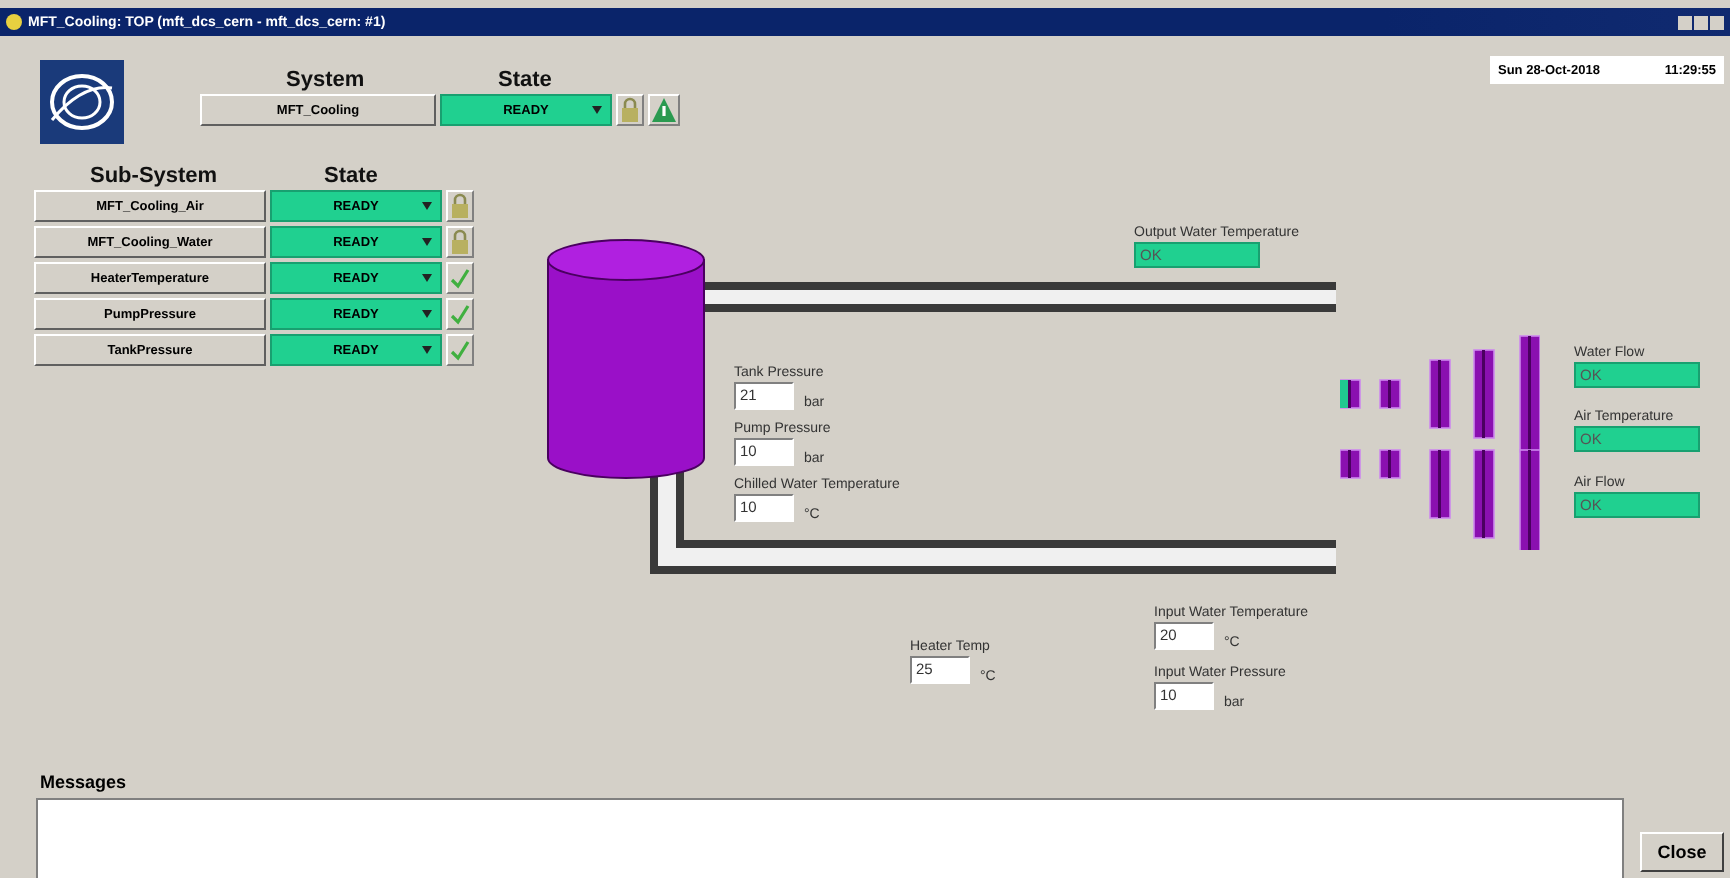  Describe the element at coordinates (664, 110) in the screenshot. I see `warning-icon` at that location.